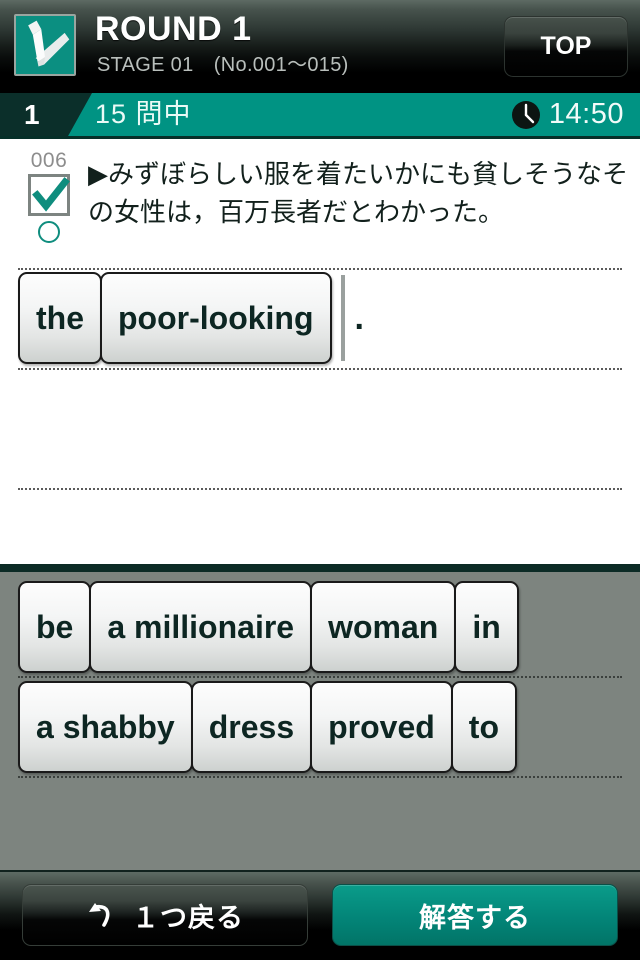  Describe the element at coordinates (216, 318) in the screenshot. I see `answer-tile: poor-looking` at that location.